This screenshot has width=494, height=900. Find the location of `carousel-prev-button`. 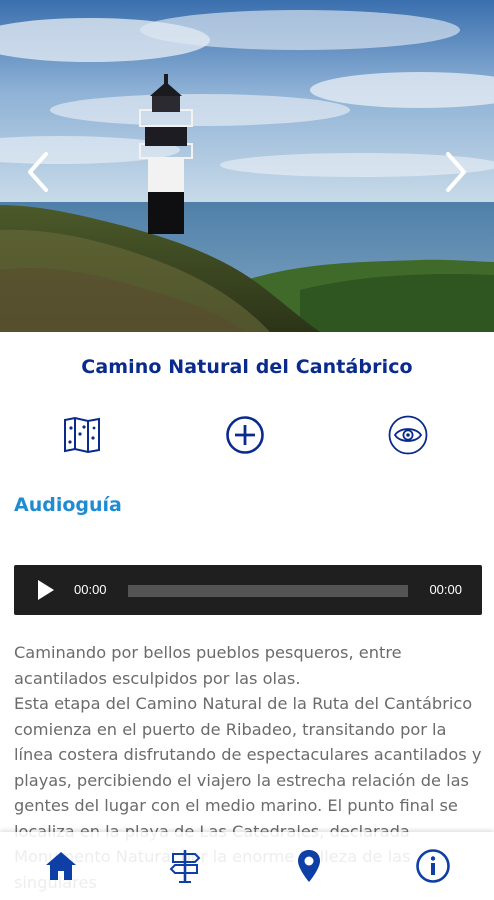

carousel-prev-button is located at coordinates (38, 172).